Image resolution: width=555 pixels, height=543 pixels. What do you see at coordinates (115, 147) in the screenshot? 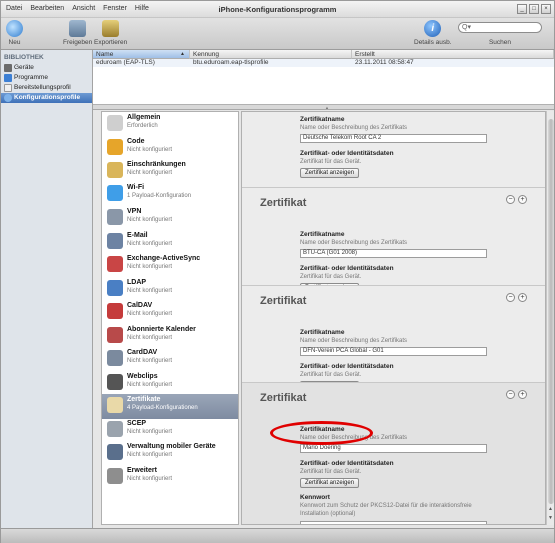
I see `passcode-key-icon` at bounding box center [115, 147].